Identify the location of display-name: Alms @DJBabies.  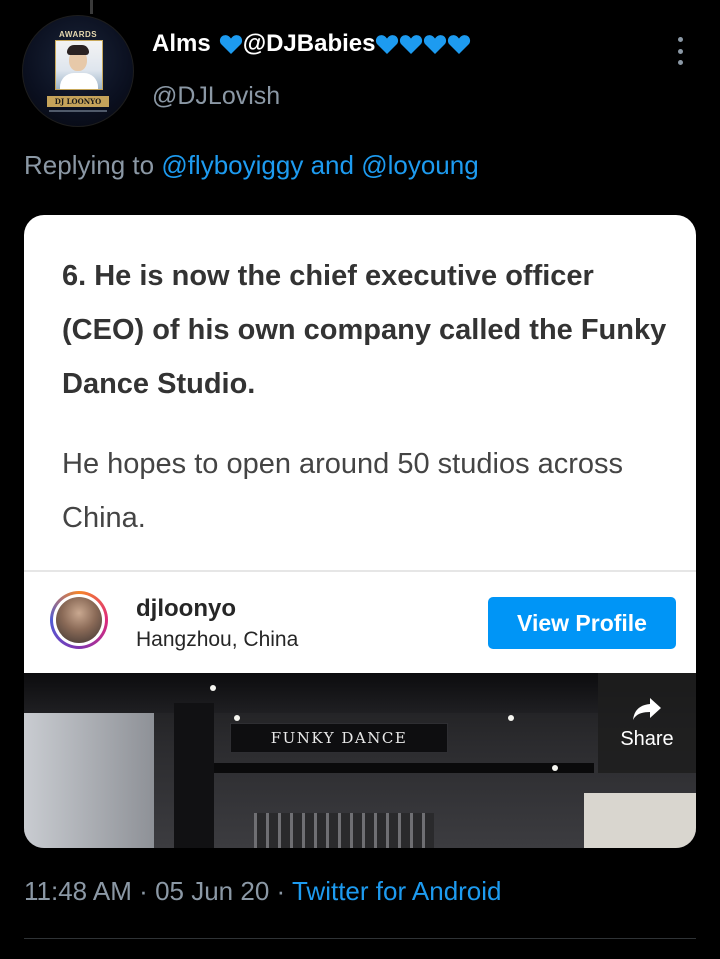
(311, 44).